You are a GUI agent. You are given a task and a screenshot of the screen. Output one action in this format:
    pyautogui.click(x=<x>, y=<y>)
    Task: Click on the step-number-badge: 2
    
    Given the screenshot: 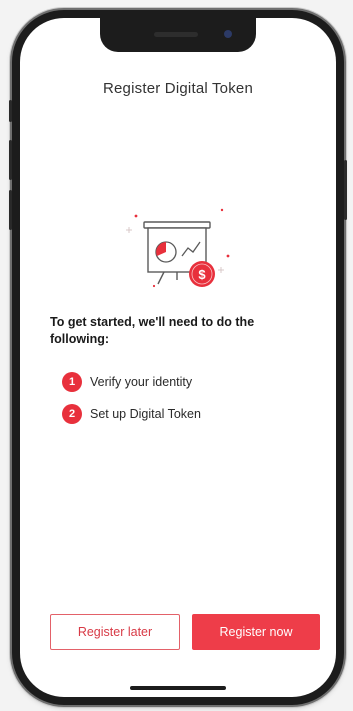 What is the action you would take?
    pyautogui.click(x=72, y=414)
    